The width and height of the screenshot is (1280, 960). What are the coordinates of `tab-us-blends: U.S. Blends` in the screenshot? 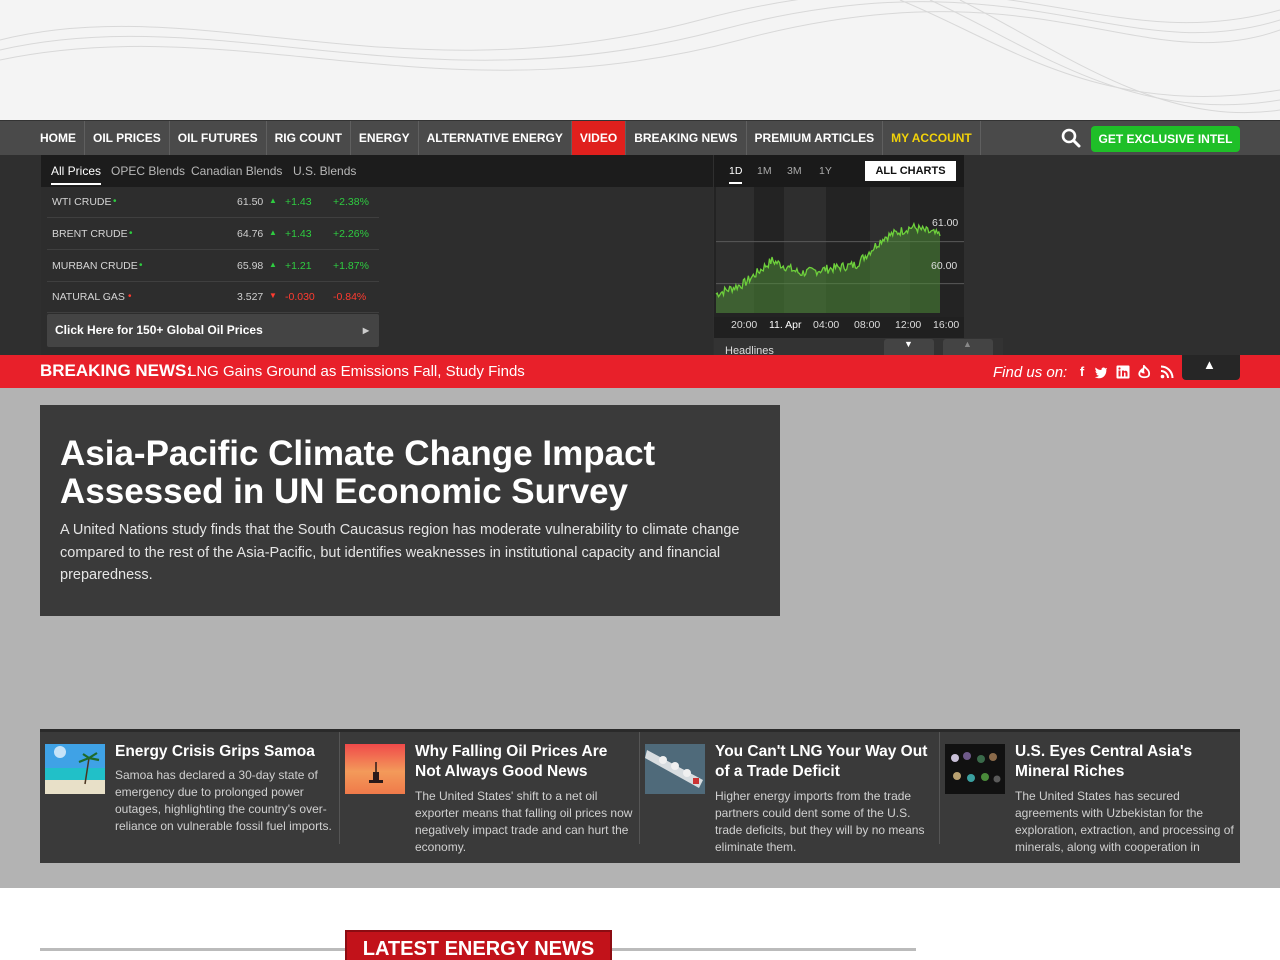 It's located at (324, 173).